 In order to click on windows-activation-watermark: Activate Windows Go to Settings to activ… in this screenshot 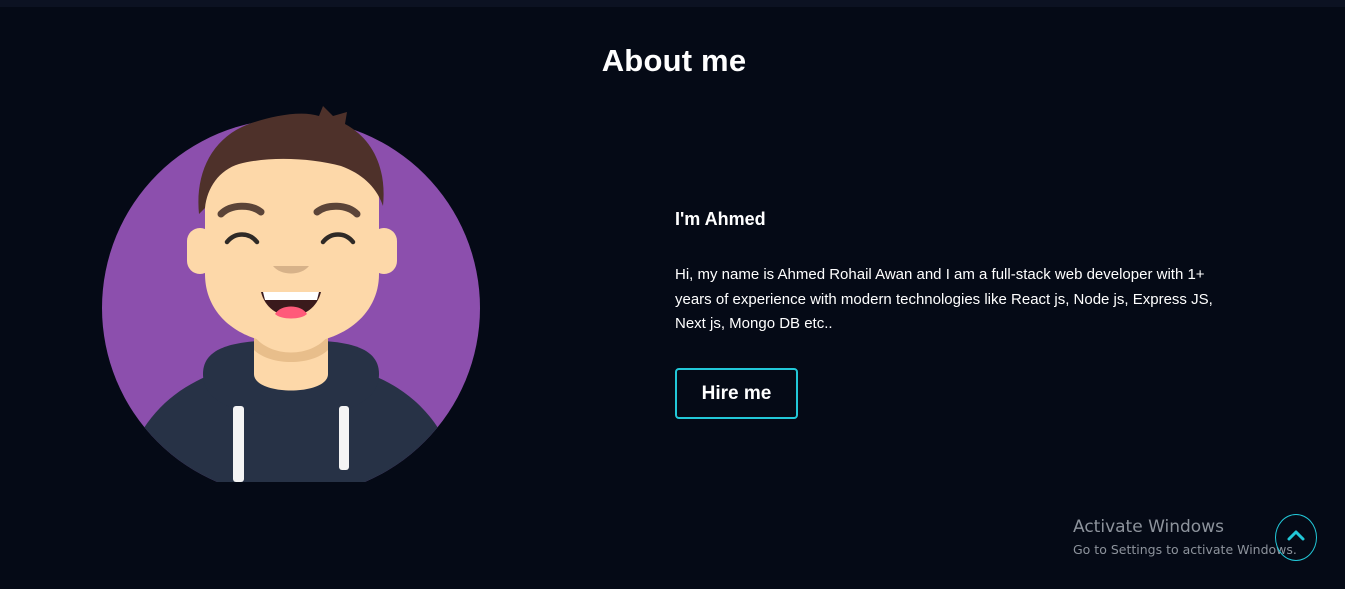, I will do `click(1185, 537)`.